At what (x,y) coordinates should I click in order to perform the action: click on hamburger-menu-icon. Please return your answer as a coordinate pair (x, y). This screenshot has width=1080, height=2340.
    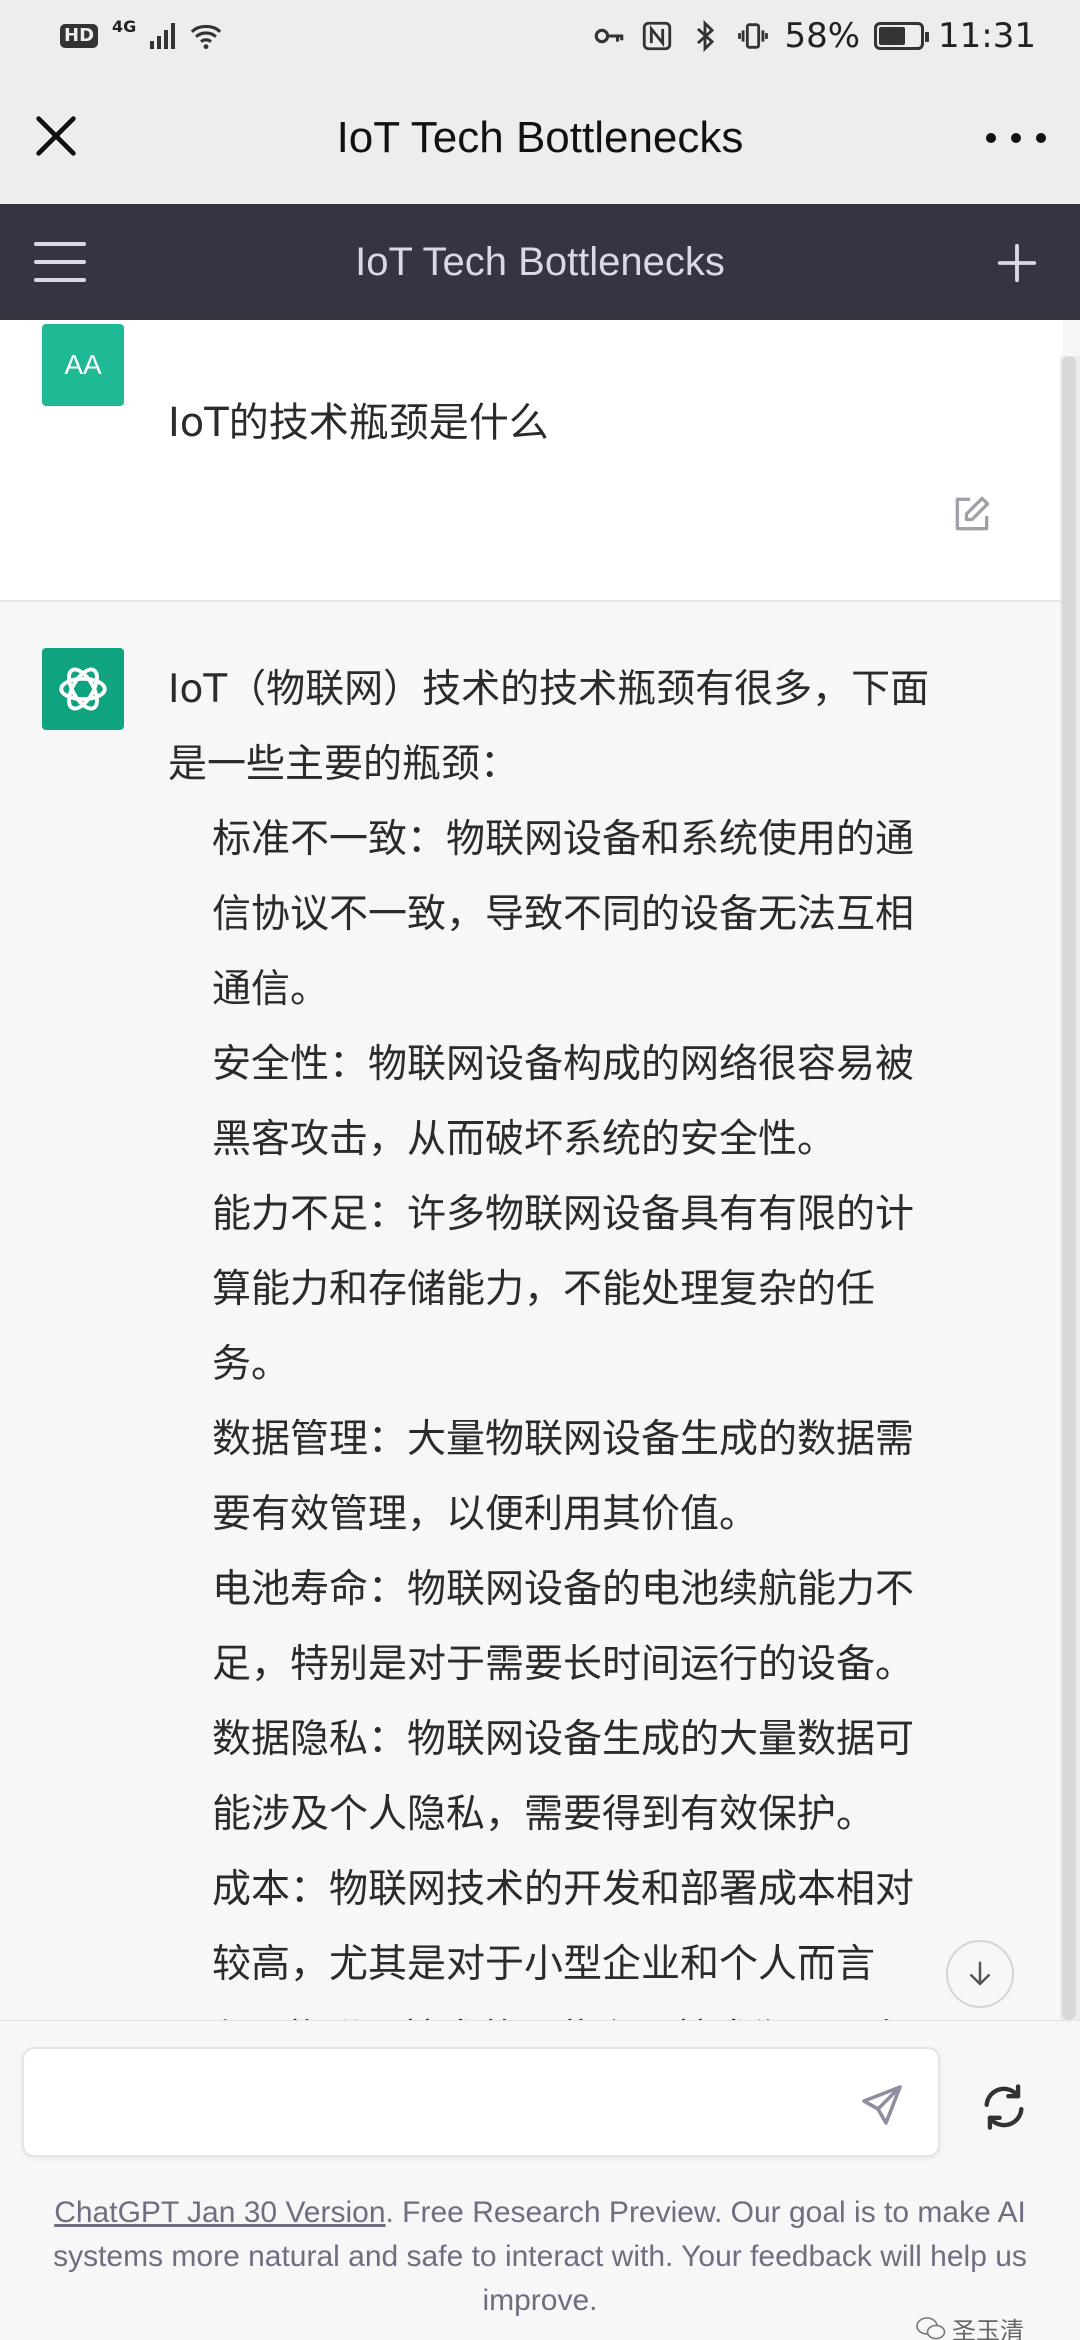
    Looking at the image, I should click on (60, 262).